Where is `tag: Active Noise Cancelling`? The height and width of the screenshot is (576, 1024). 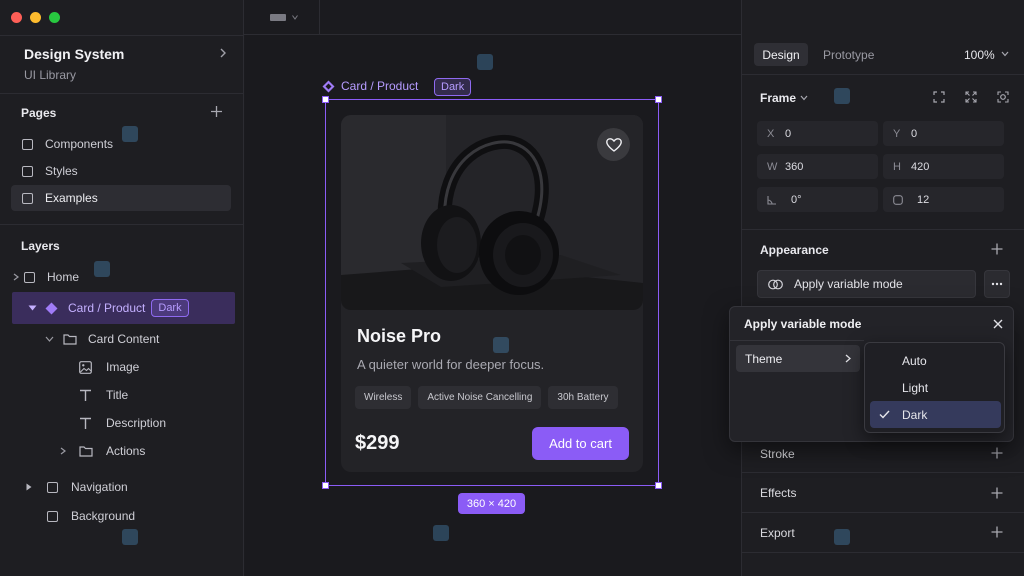
tag: Active Noise Cancelling is located at coordinates (480, 397).